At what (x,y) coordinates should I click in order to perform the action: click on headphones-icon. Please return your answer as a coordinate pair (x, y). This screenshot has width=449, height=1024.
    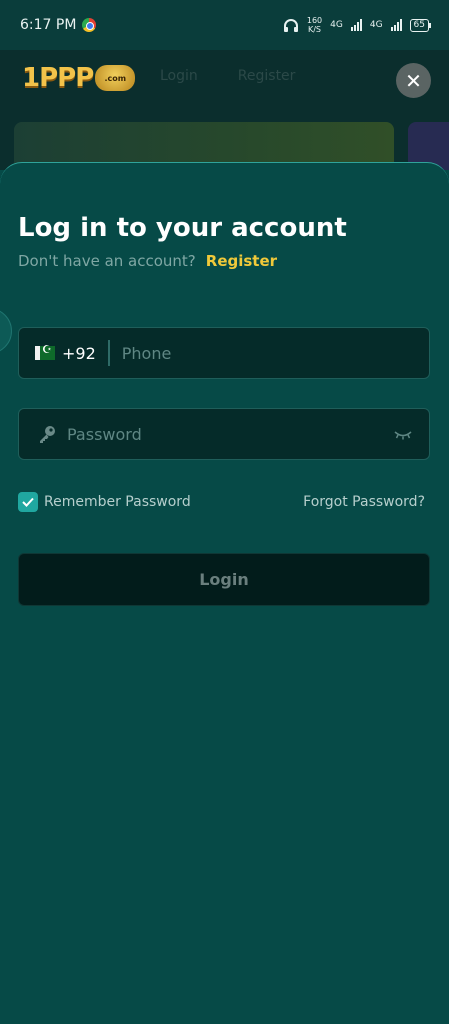
    Looking at the image, I should click on (290, 25).